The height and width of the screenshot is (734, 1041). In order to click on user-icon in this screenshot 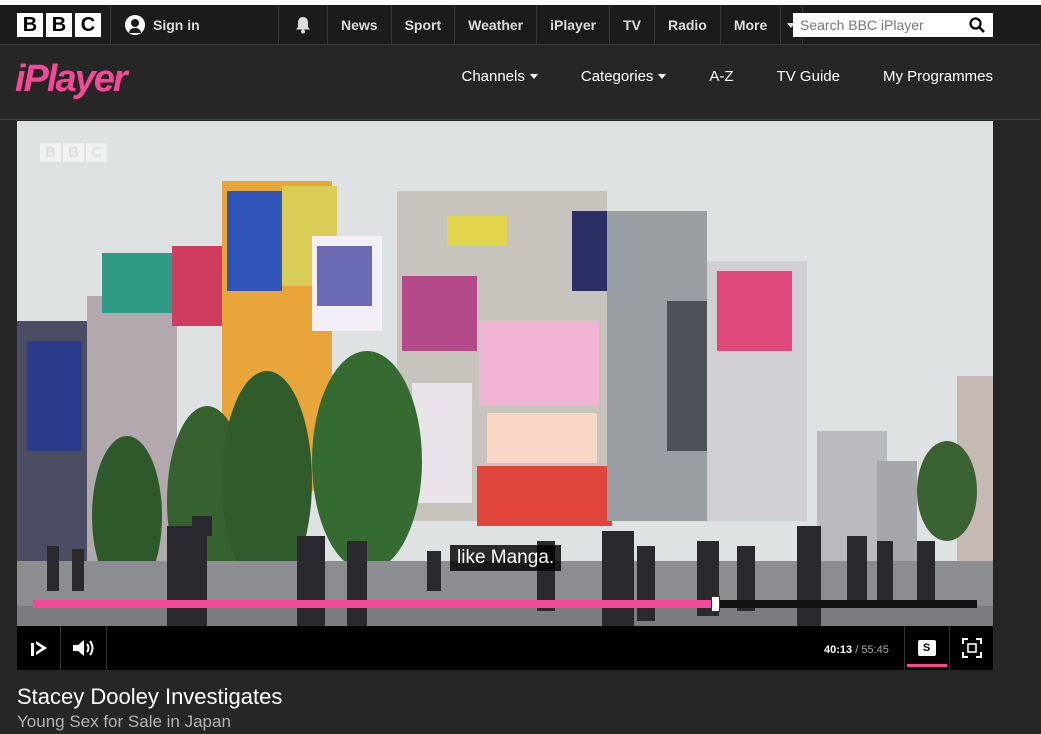, I will do `click(135, 25)`.